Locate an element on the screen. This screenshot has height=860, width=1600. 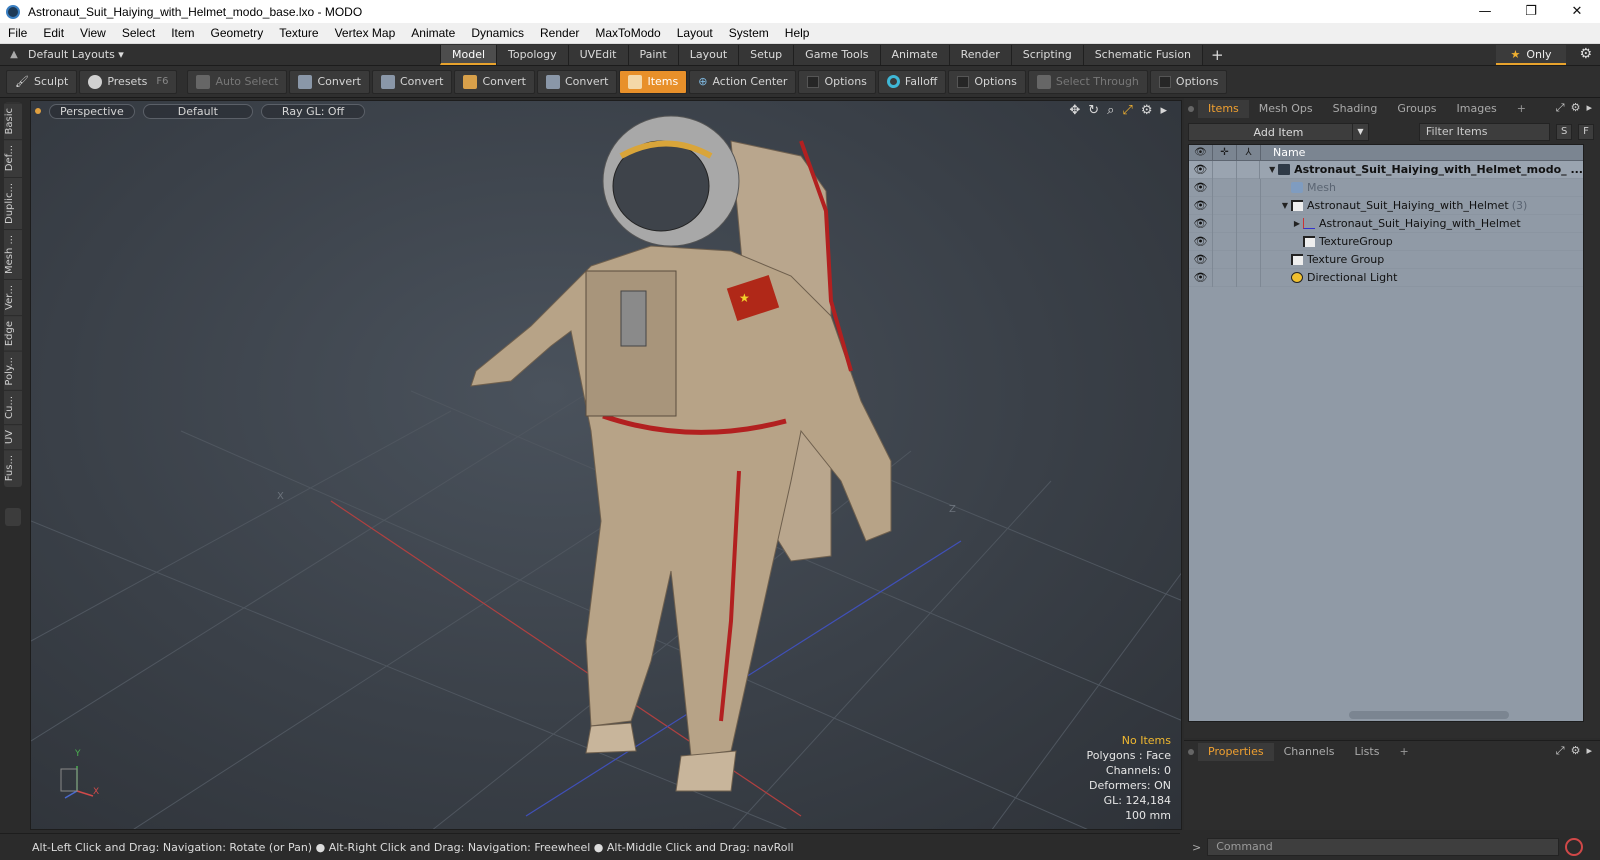
tree-row: 👁 TextureGroup is located at coordinates (1386, 241).